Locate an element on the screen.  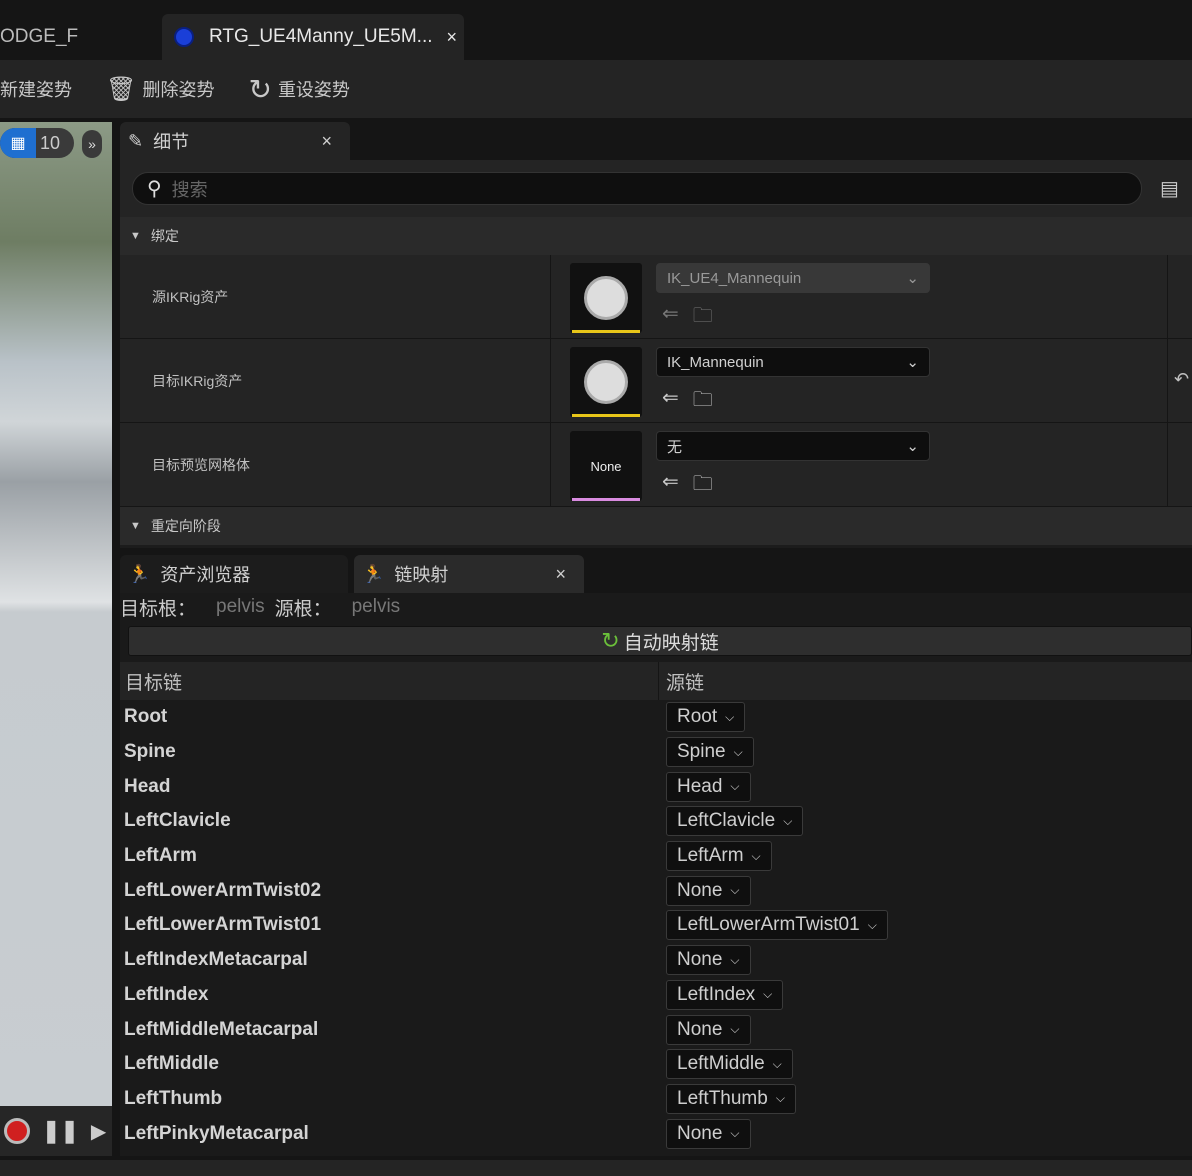
tab-label: ODGE_F is located at coordinates (39, 36).